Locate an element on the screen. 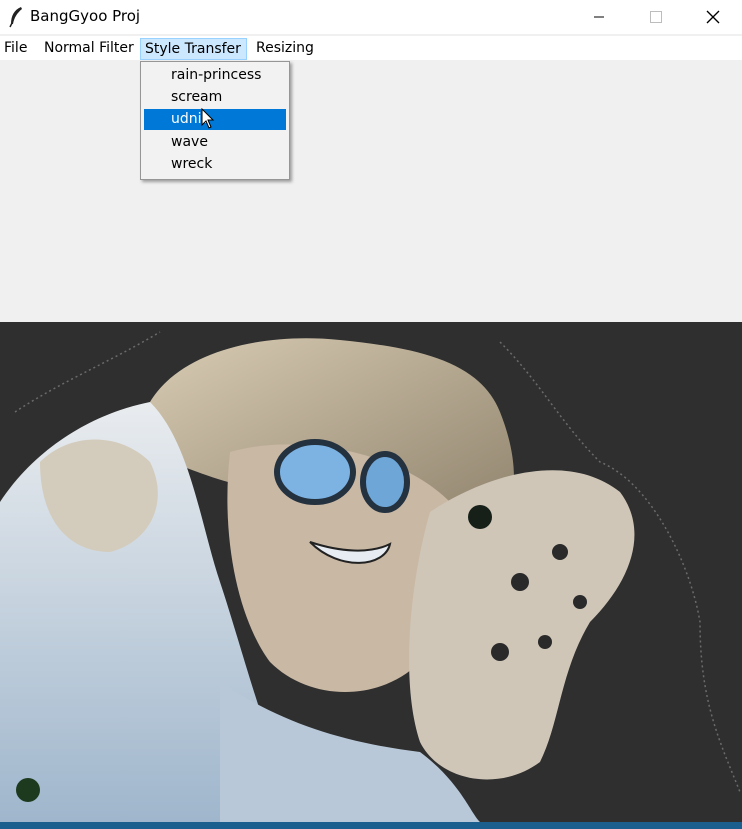  menu-resizing: Resizing is located at coordinates (285, 49).